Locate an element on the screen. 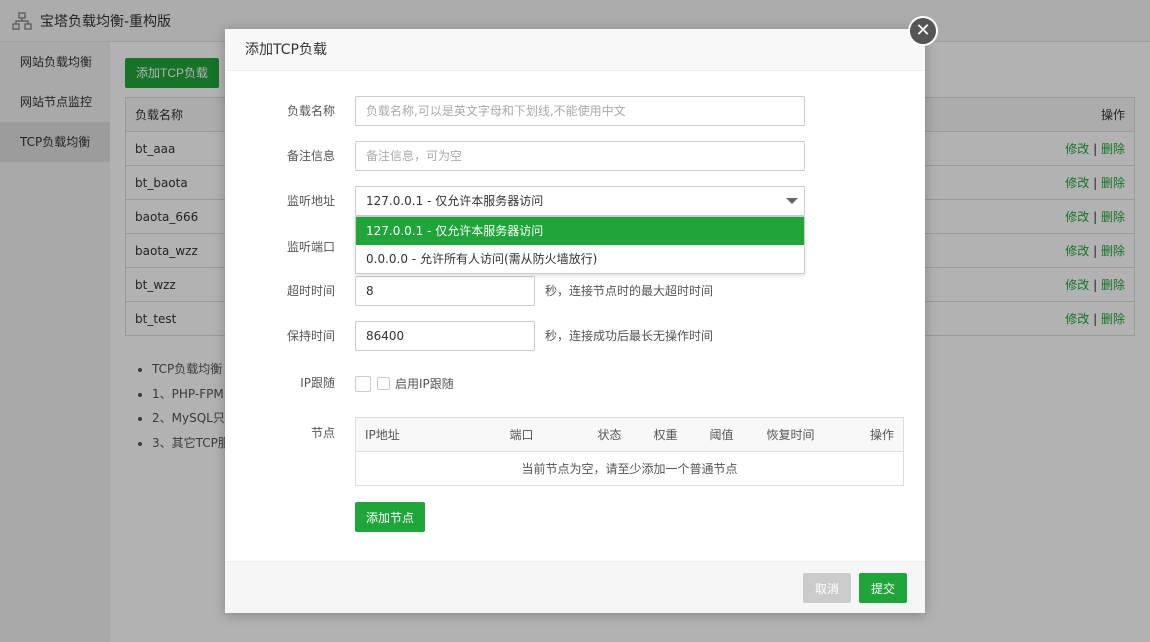  chevron-down-icon is located at coordinates (792, 201).